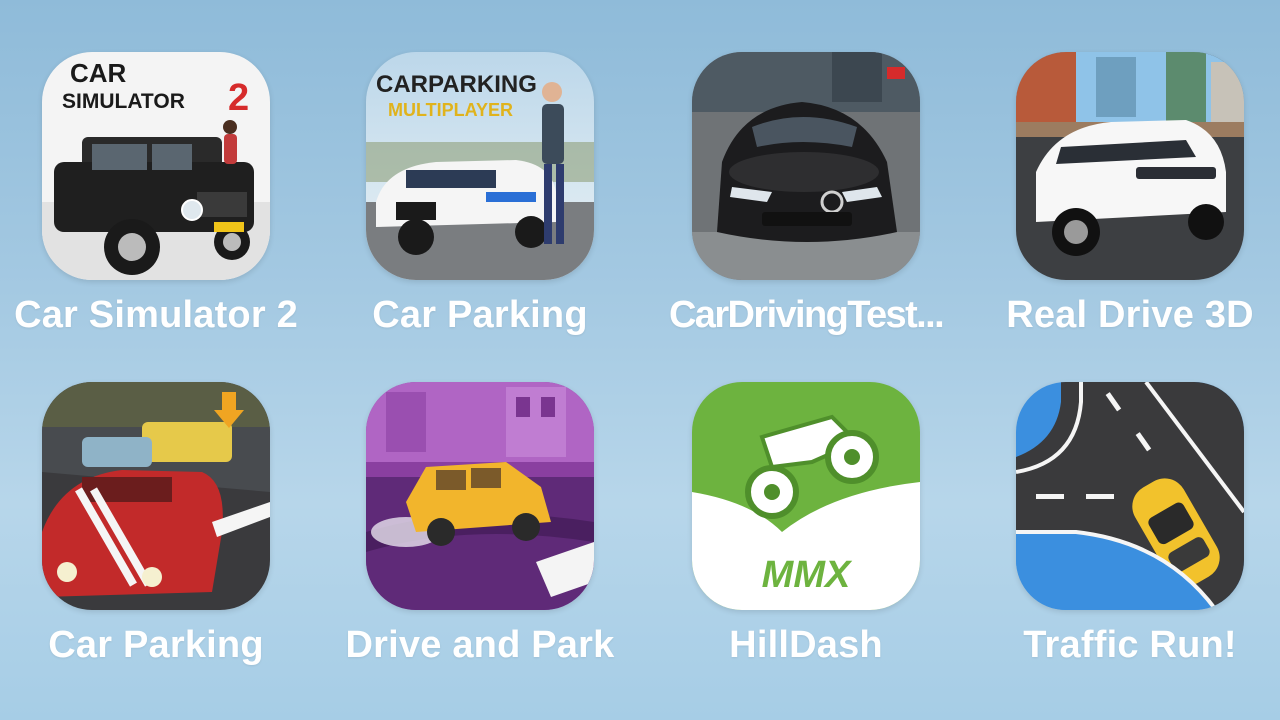 This screenshot has width=1280, height=720. I want to click on app-label: Drive and Park, so click(480, 645).